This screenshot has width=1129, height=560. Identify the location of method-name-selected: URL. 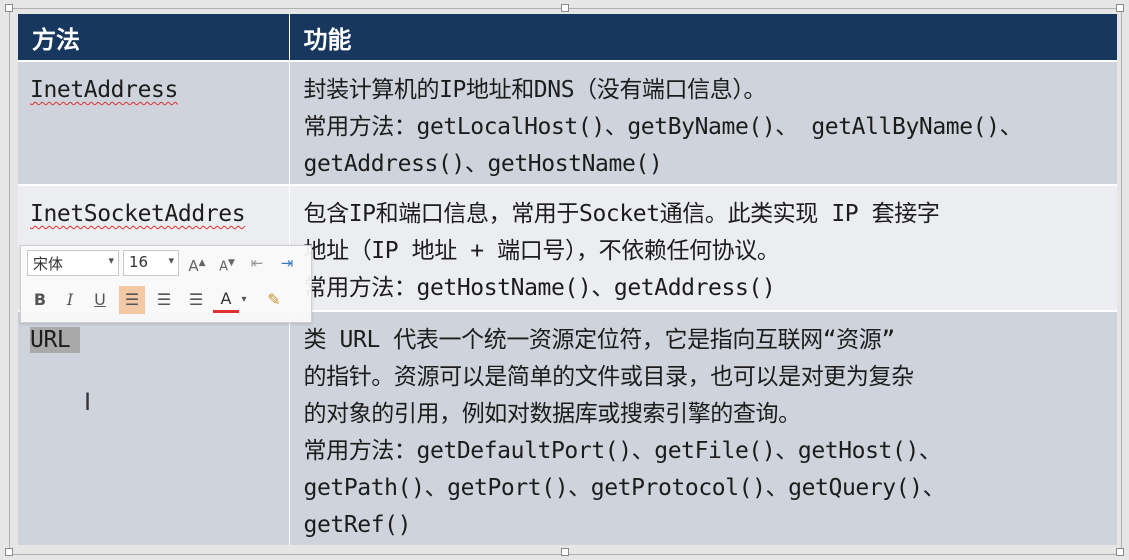
(55, 340).